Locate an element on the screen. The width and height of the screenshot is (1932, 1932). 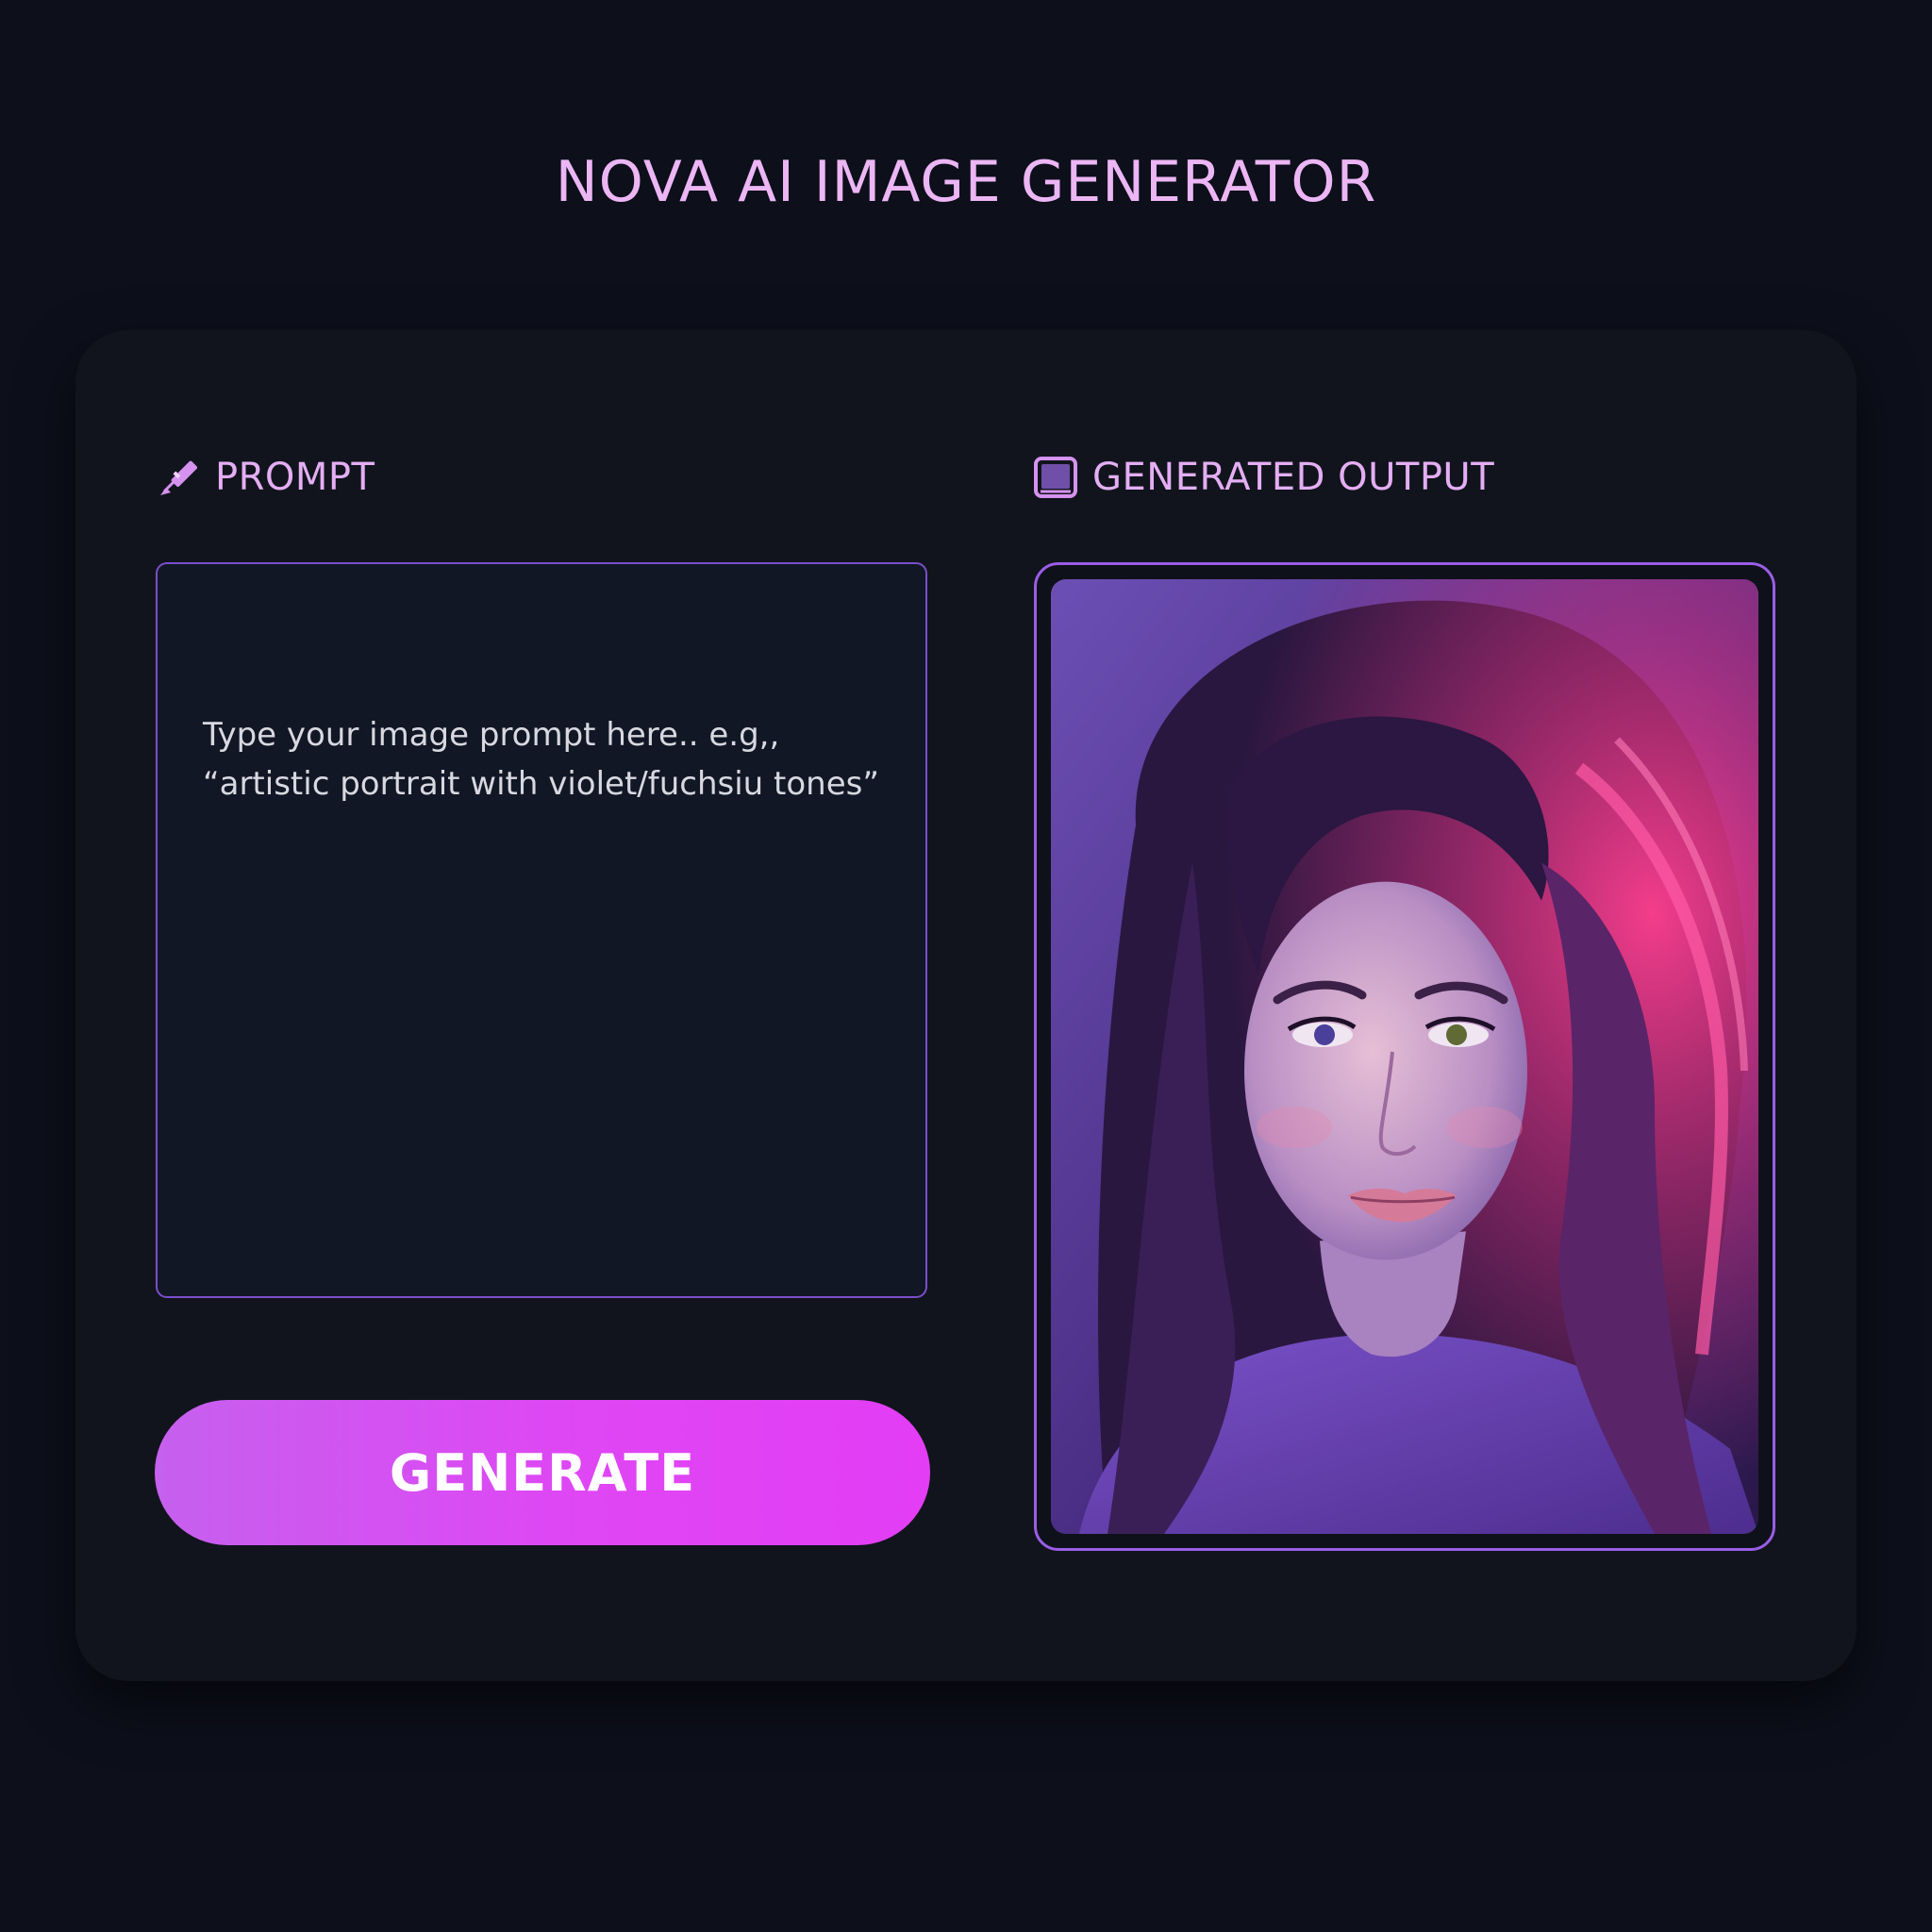
image-frame-icon is located at coordinates (1055, 478).